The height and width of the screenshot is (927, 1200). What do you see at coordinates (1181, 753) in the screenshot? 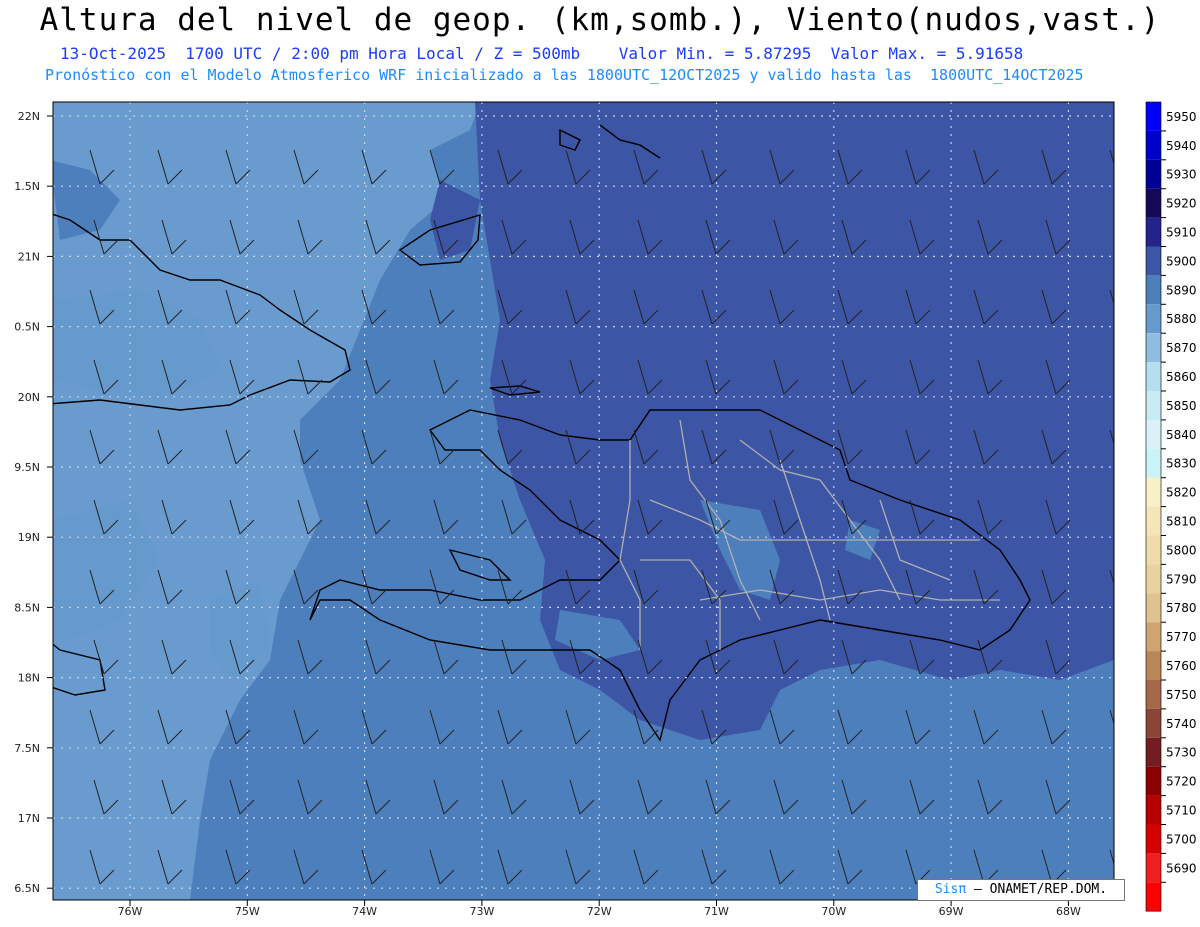
I see `colorbar-label: 5730` at bounding box center [1181, 753].